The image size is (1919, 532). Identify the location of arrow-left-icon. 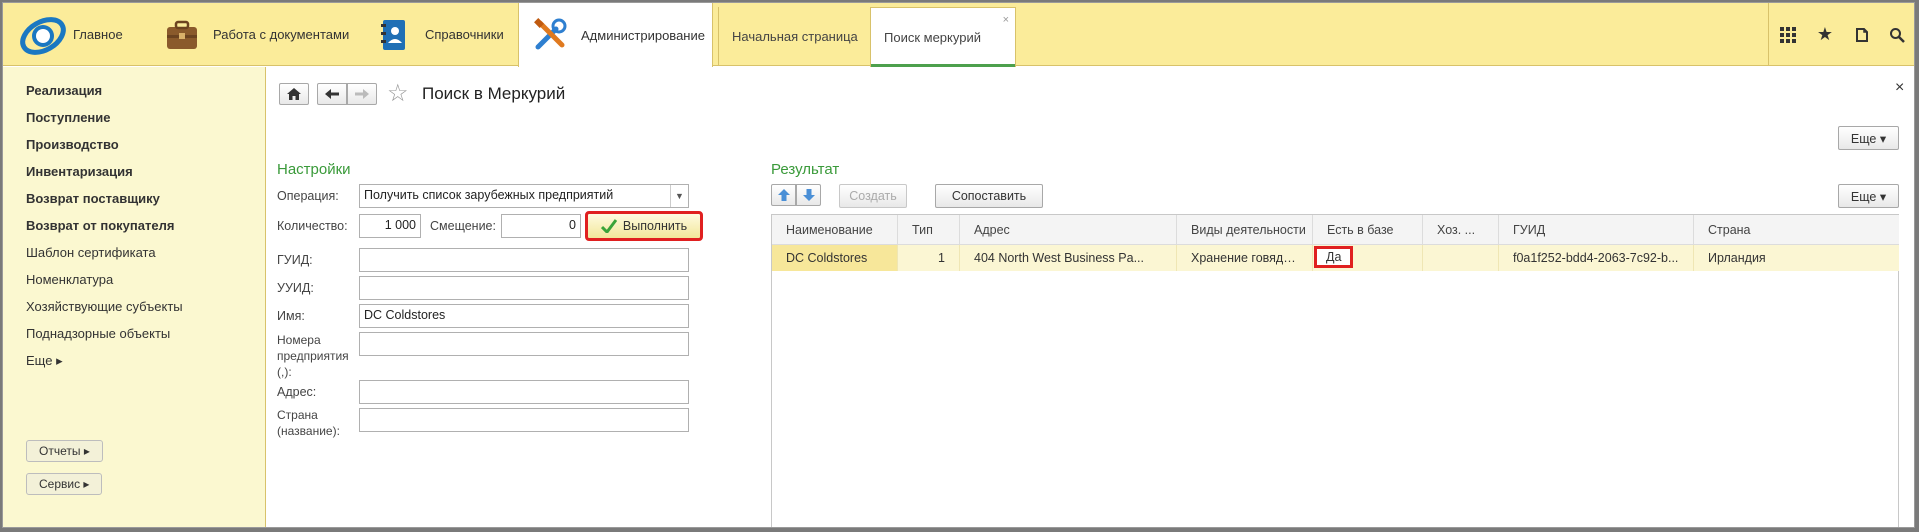
(332, 94).